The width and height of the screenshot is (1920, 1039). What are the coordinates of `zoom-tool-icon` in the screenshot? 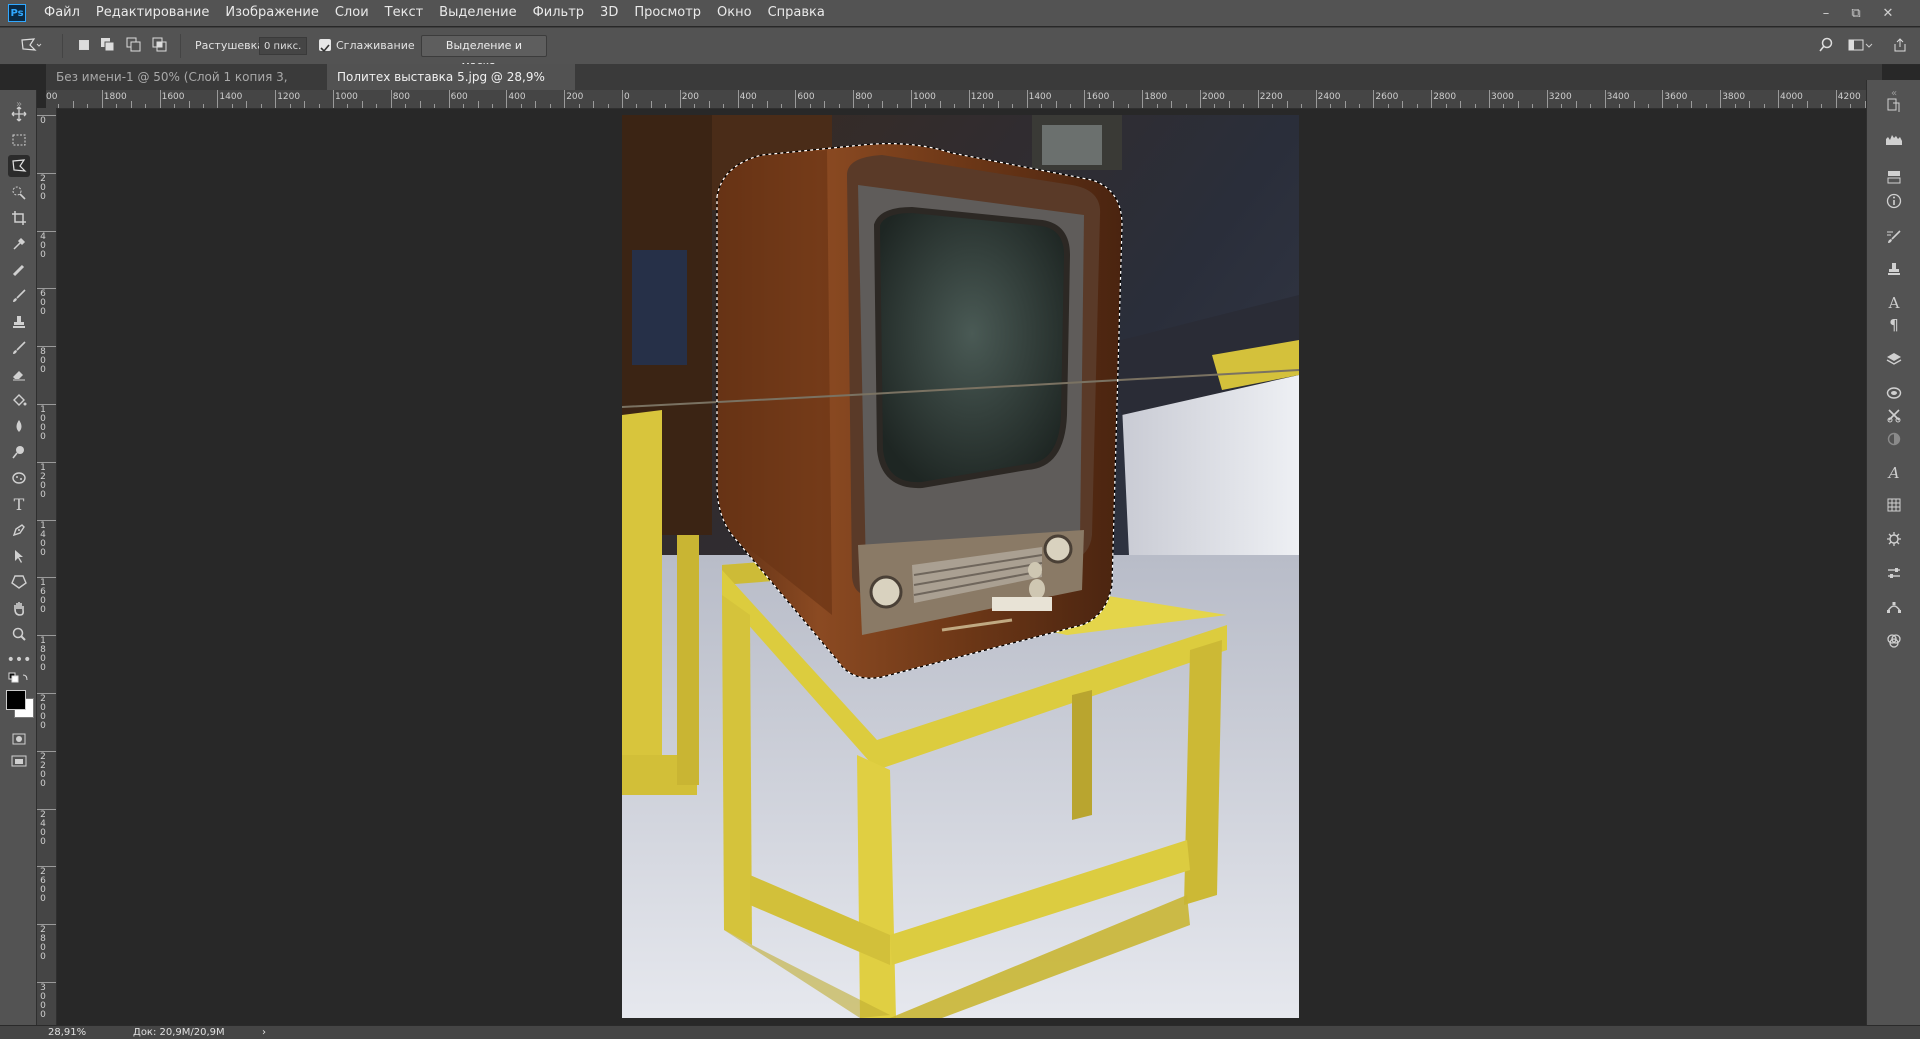 It's located at (19, 634).